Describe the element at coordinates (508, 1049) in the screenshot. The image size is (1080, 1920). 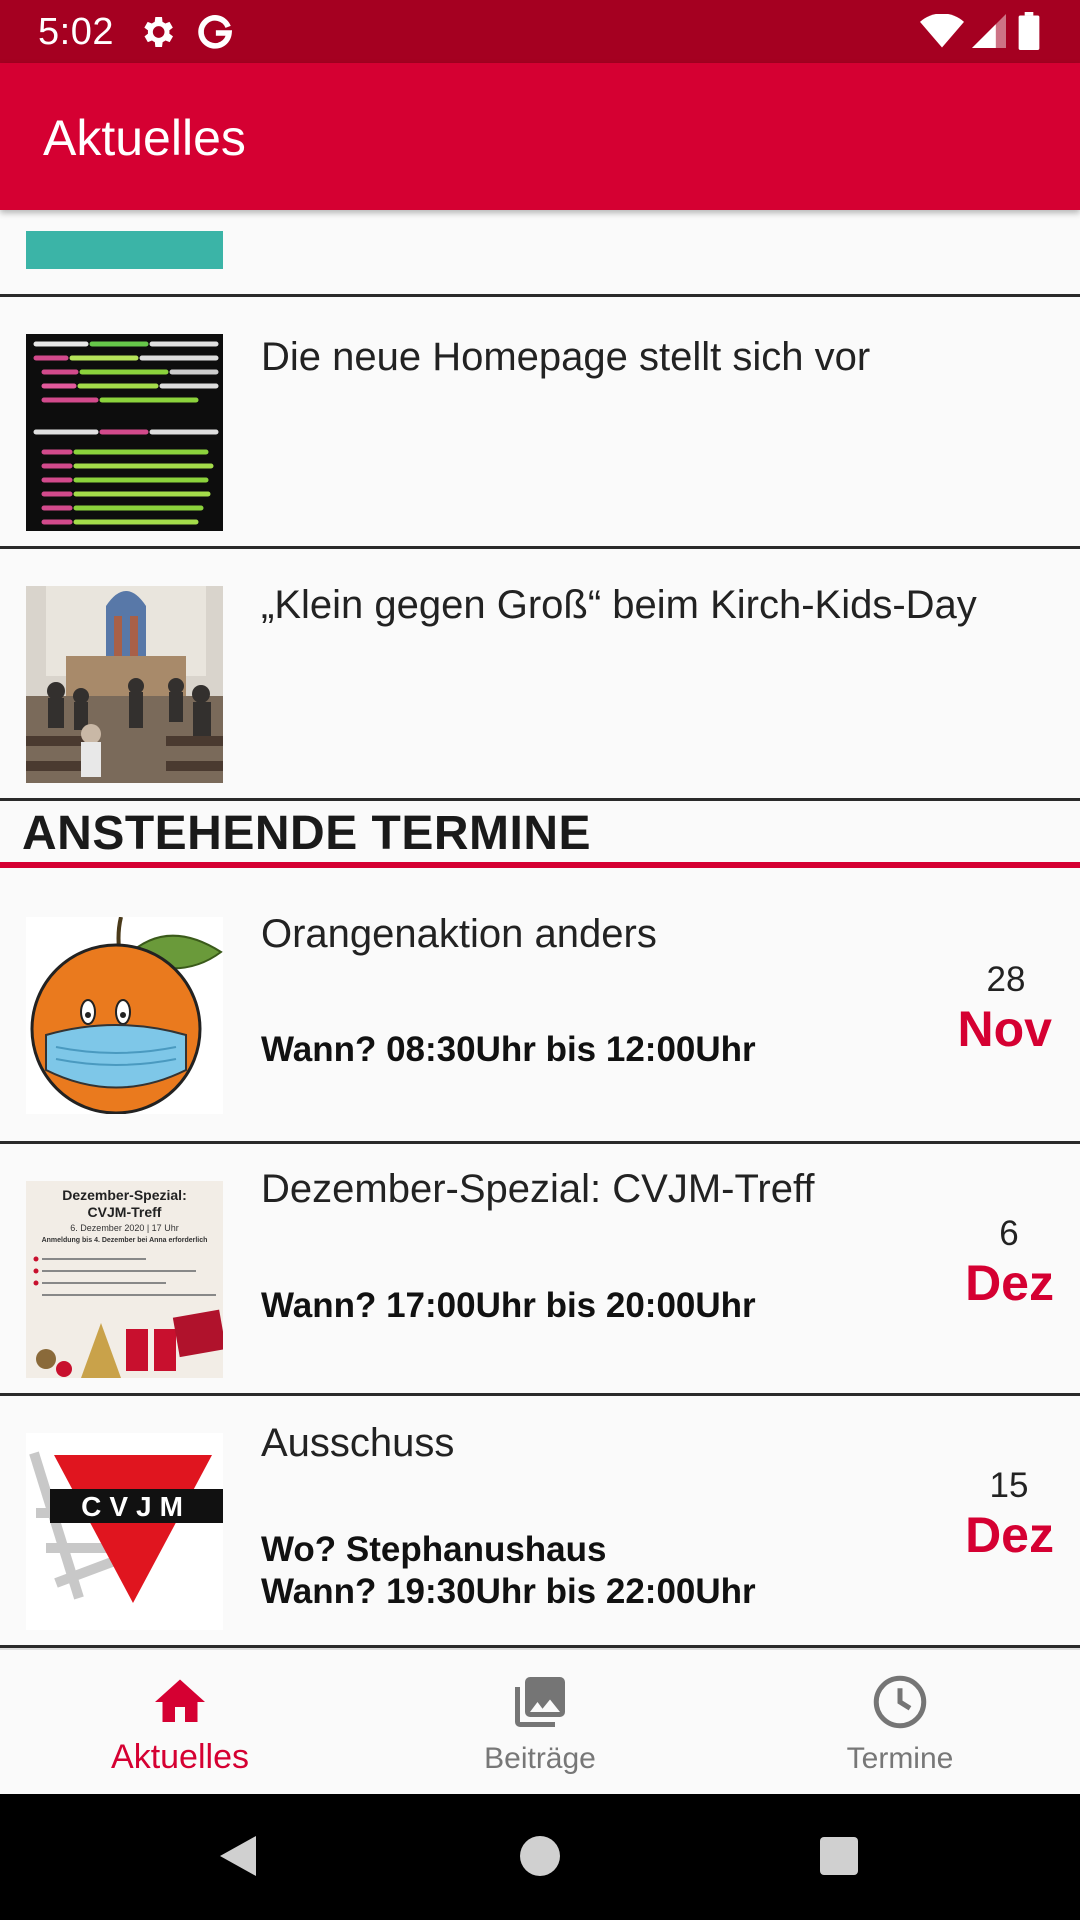
I see `event-time: Wann? 08:30Uhr bis 12:00Uhr` at that location.